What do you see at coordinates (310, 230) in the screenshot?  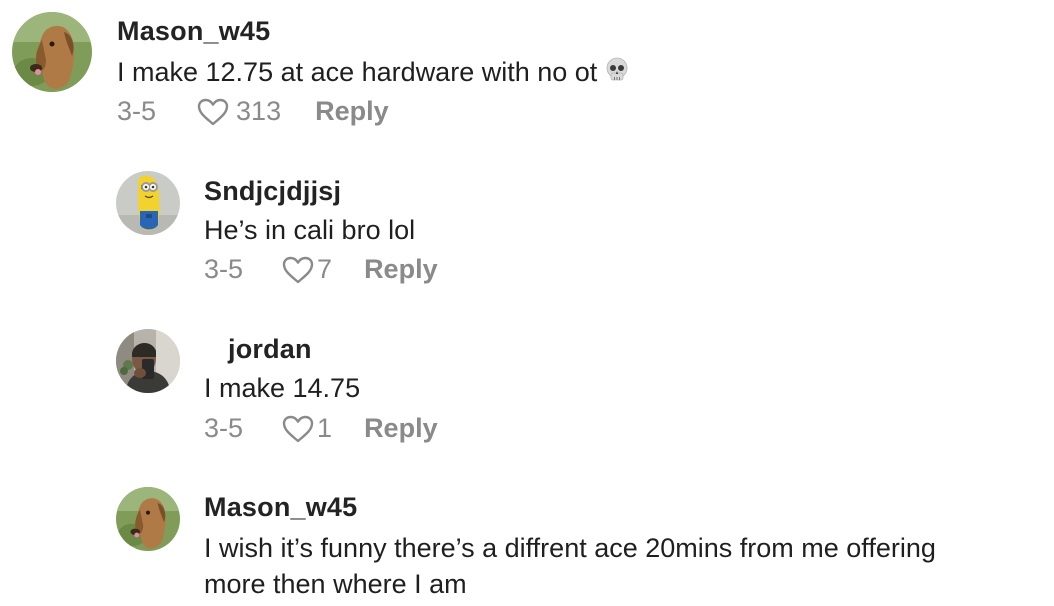 I see `comment-text: He’s in cali bro lol` at bounding box center [310, 230].